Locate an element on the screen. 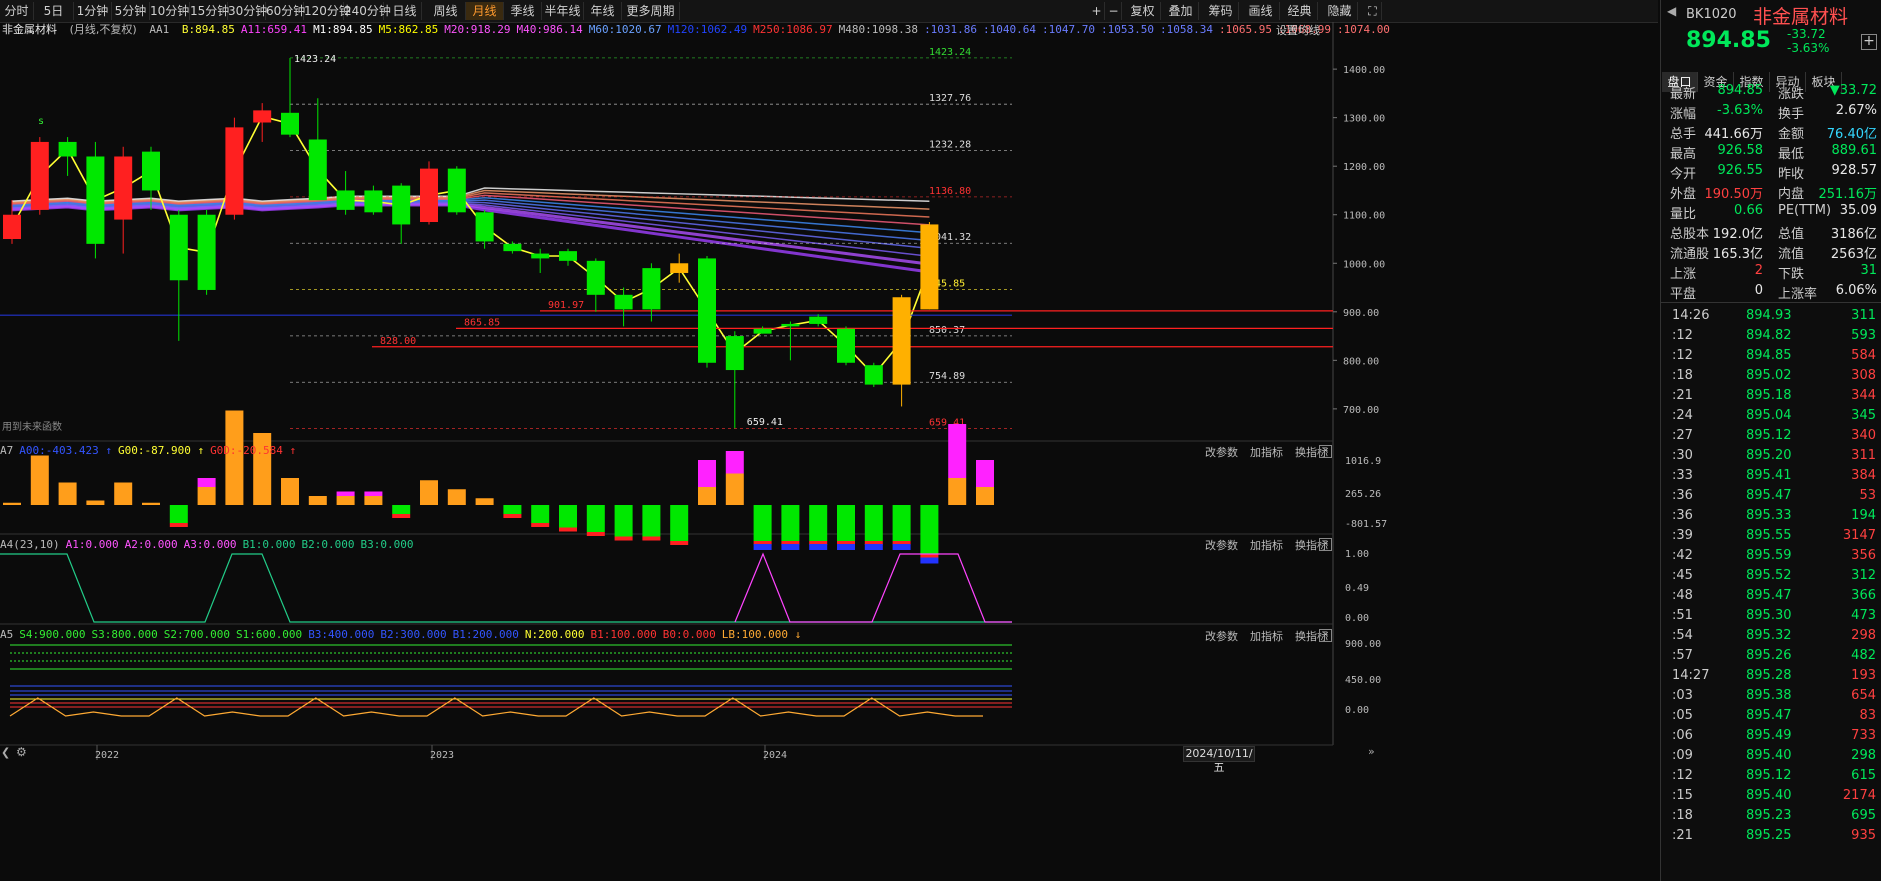 The height and width of the screenshot is (881, 1881). period-tab: 更多周期 is located at coordinates (651, 11).